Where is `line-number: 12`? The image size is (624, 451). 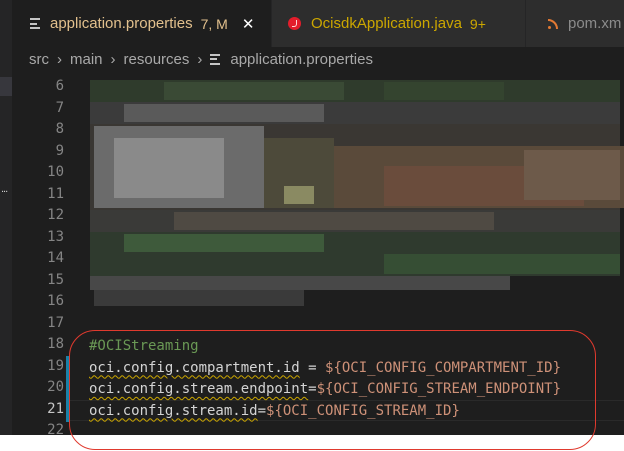 line-number: 12 is located at coordinates (55, 215).